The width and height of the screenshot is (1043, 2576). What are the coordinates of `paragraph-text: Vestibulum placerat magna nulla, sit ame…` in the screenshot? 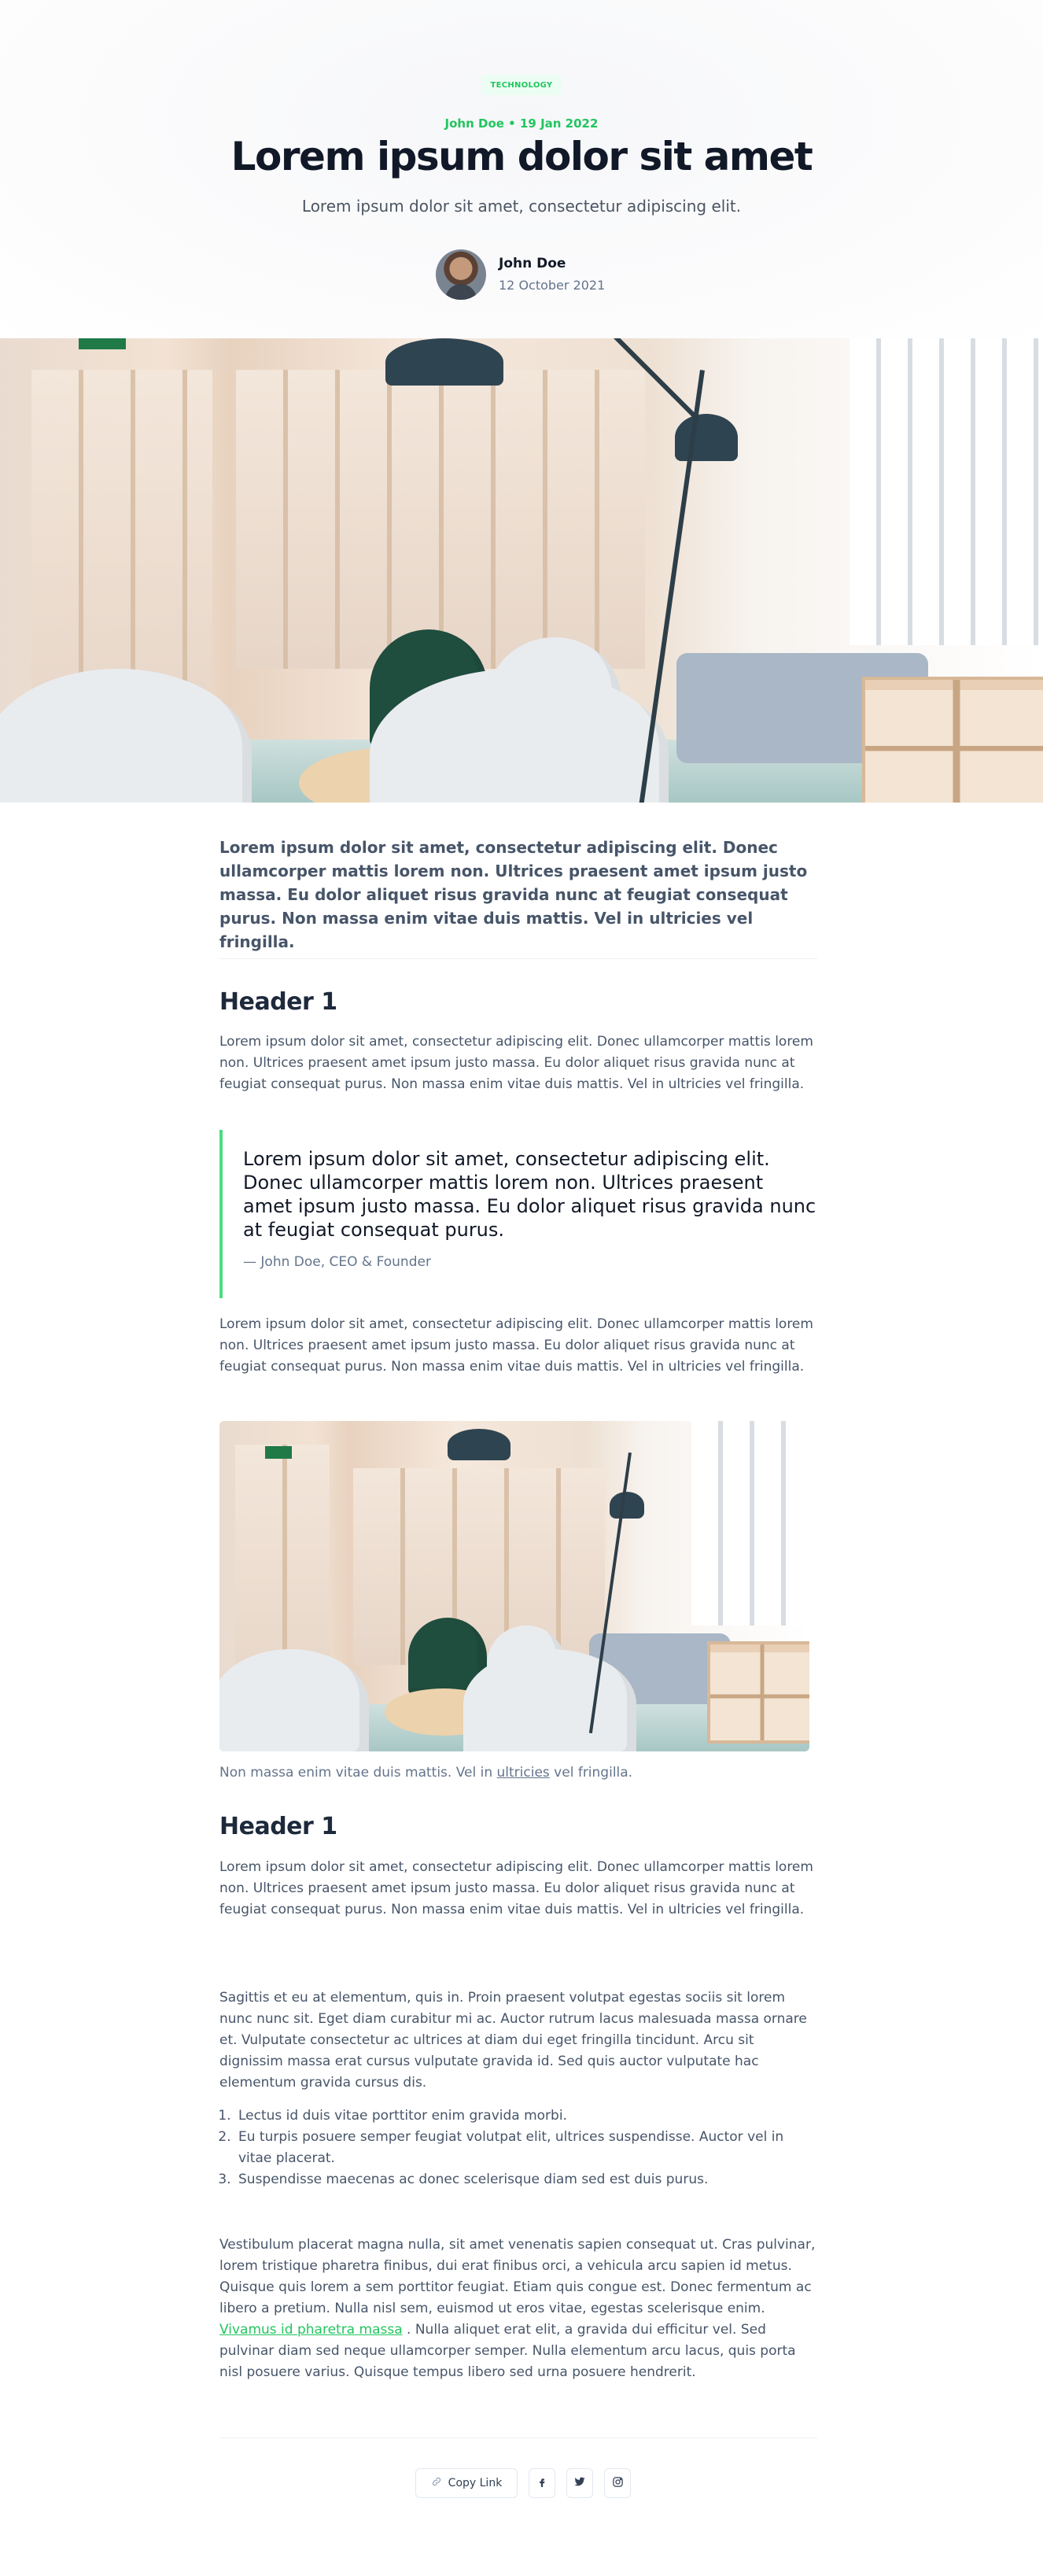 It's located at (517, 2276).